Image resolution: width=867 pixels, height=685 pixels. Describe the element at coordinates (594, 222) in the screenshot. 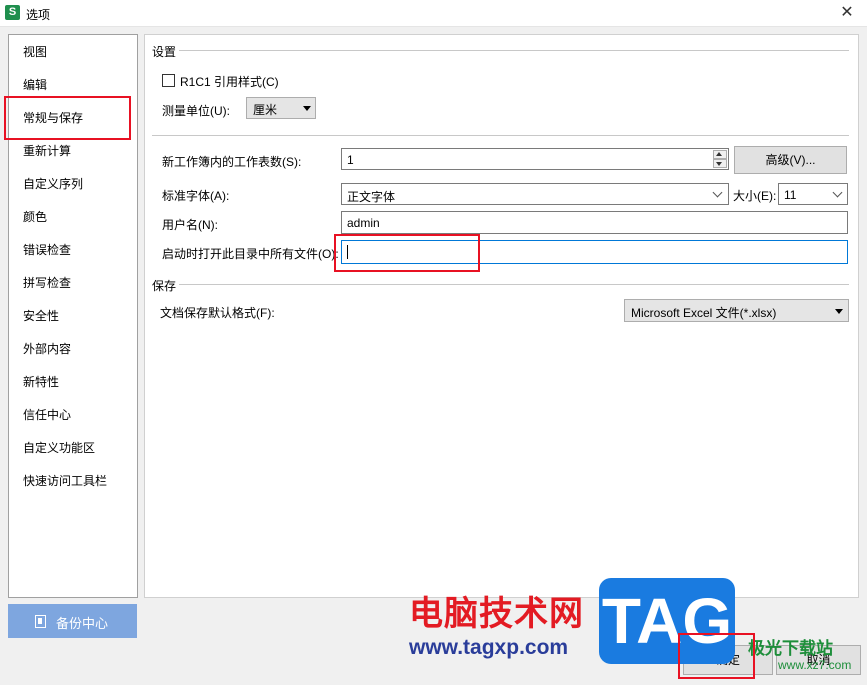

I see `username-input: admin` at that location.